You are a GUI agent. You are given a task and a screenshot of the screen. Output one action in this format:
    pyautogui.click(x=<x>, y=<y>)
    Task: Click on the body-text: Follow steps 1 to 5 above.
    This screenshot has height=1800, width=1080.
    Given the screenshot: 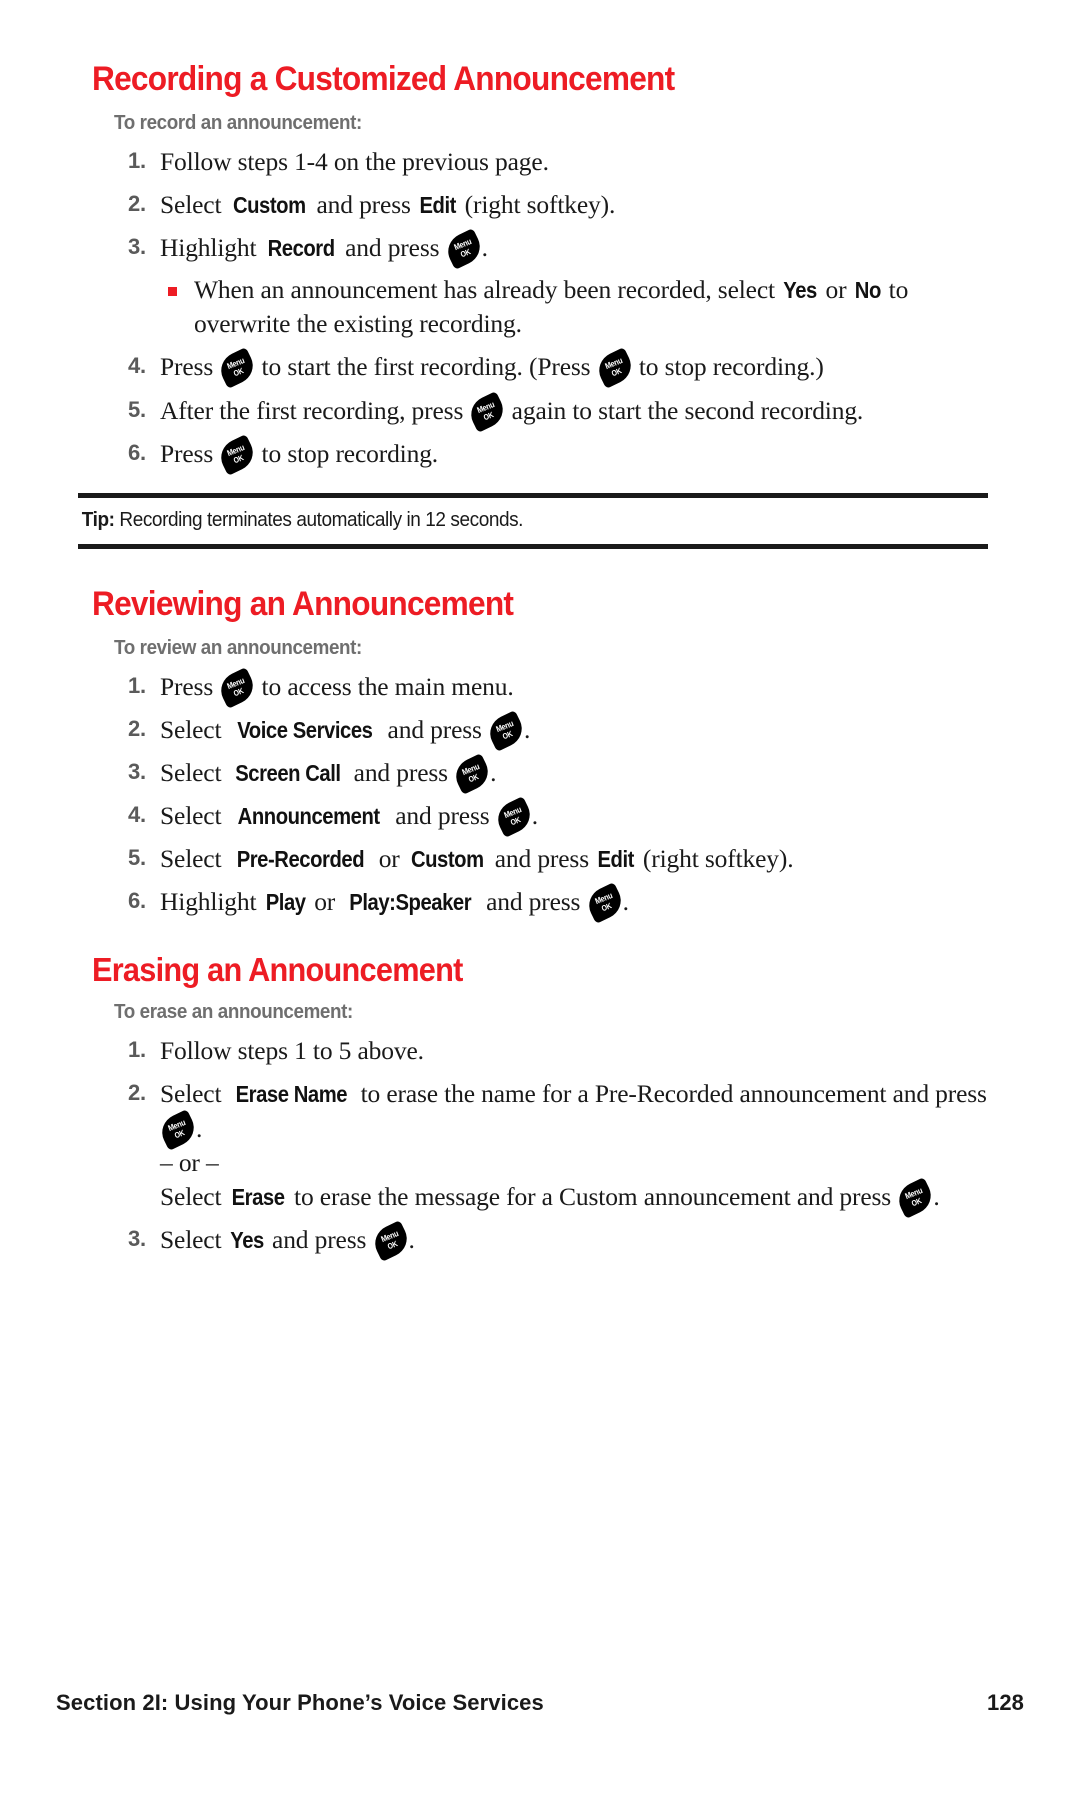 What is the action you would take?
    pyautogui.click(x=292, y=1051)
    